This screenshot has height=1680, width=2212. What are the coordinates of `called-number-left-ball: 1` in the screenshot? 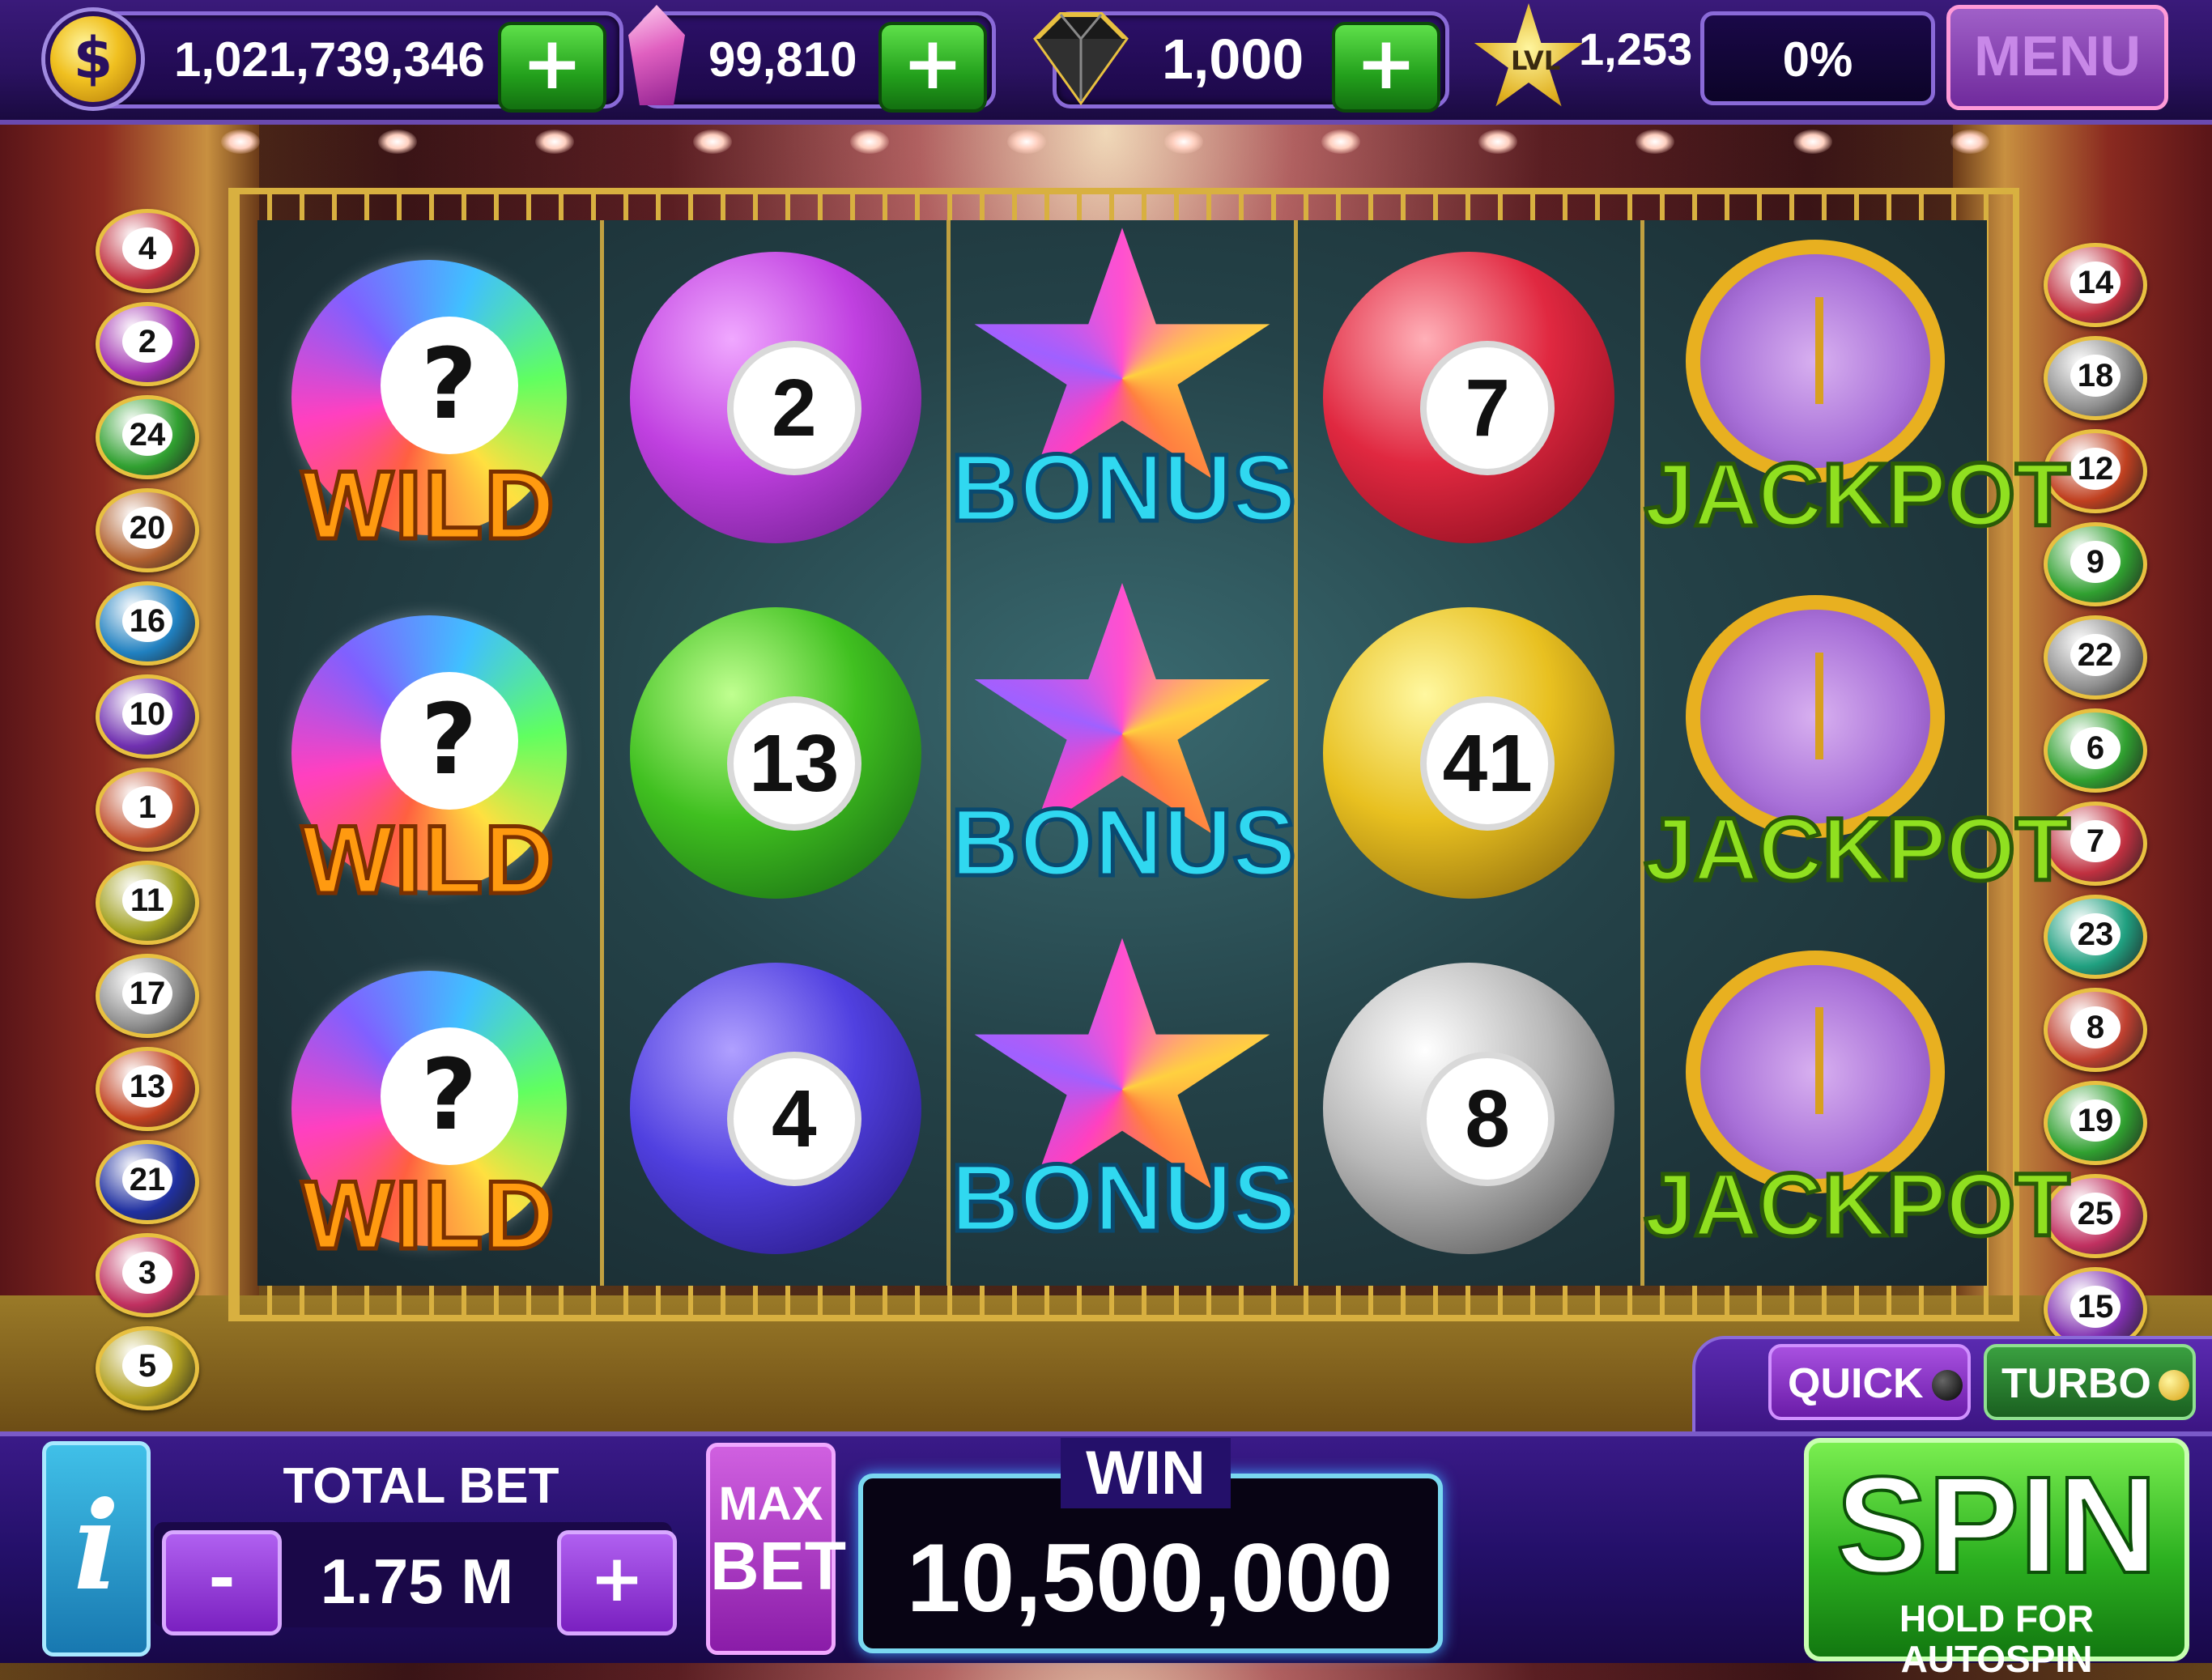 It's located at (147, 810).